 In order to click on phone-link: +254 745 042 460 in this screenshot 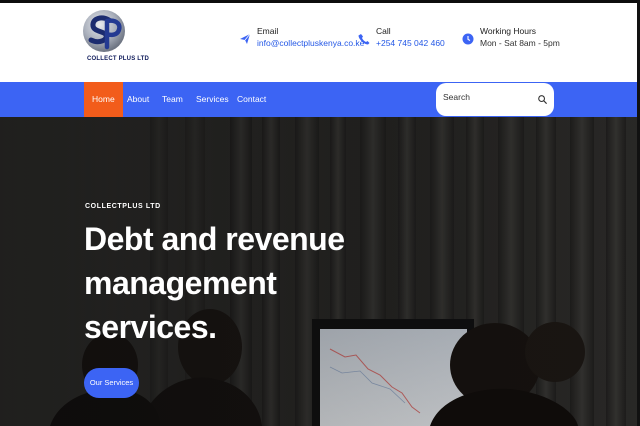, I will do `click(410, 43)`.